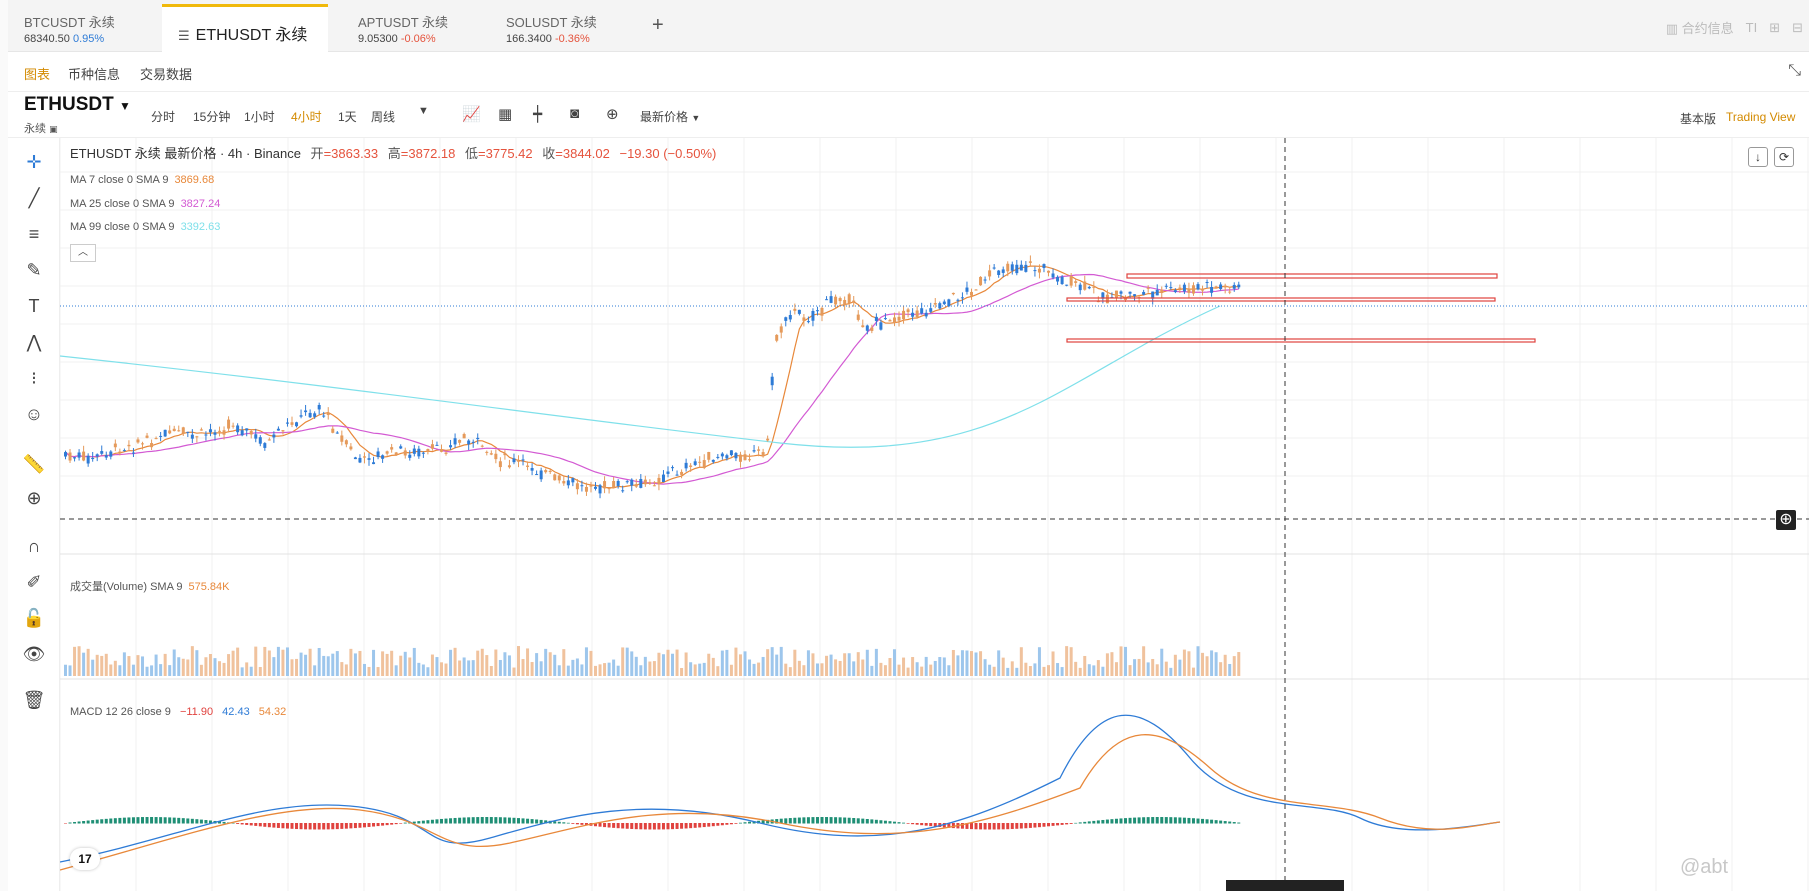  Describe the element at coordinates (1774, 28) in the screenshot. I see `grid-icon: ⊞` at that location.